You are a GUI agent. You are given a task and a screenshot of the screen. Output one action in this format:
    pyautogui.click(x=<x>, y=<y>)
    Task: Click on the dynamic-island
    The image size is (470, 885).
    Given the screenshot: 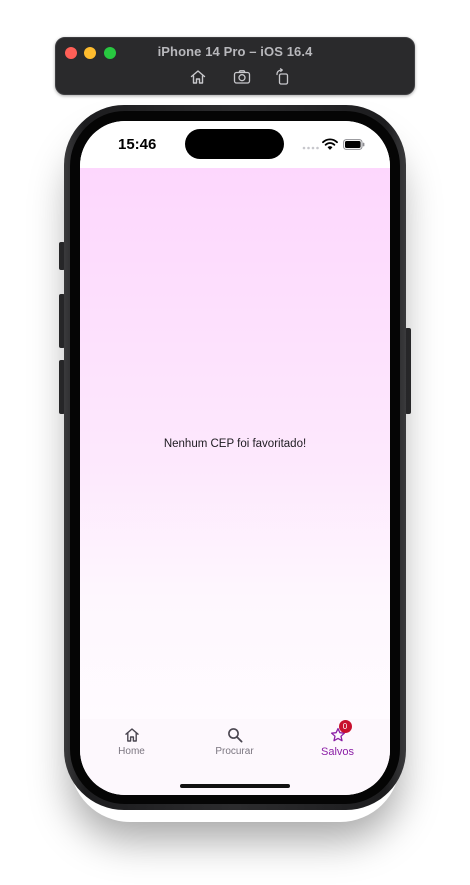 What is the action you would take?
    pyautogui.click(x=234, y=144)
    